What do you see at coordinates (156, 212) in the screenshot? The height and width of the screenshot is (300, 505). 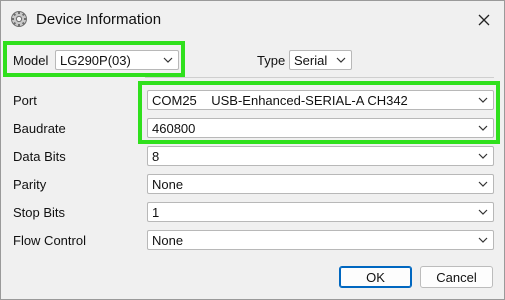 I see `stop-bits-value: 1` at bounding box center [156, 212].